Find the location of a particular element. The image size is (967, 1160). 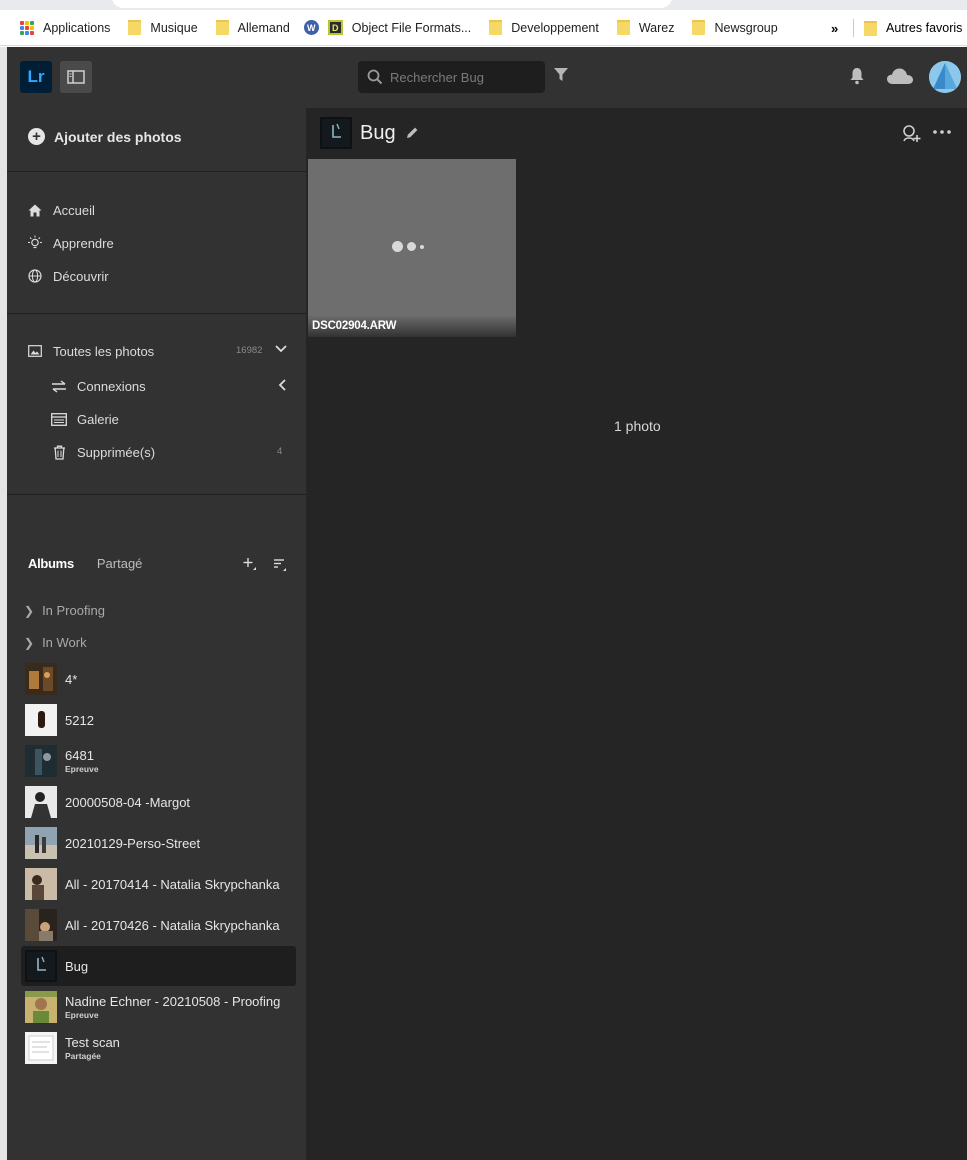

nav-label: Accueil is located at coordinates (74, 210).